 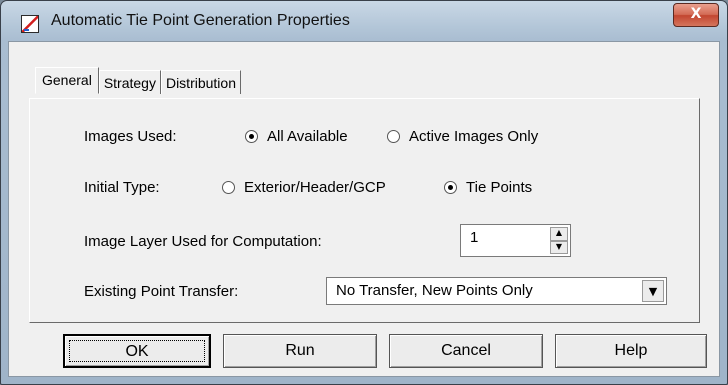 What do you see at coordinates (307, 136) in the screenshot?
I see `radio-all-available-label: All Available` at bounding box center [307, 136].